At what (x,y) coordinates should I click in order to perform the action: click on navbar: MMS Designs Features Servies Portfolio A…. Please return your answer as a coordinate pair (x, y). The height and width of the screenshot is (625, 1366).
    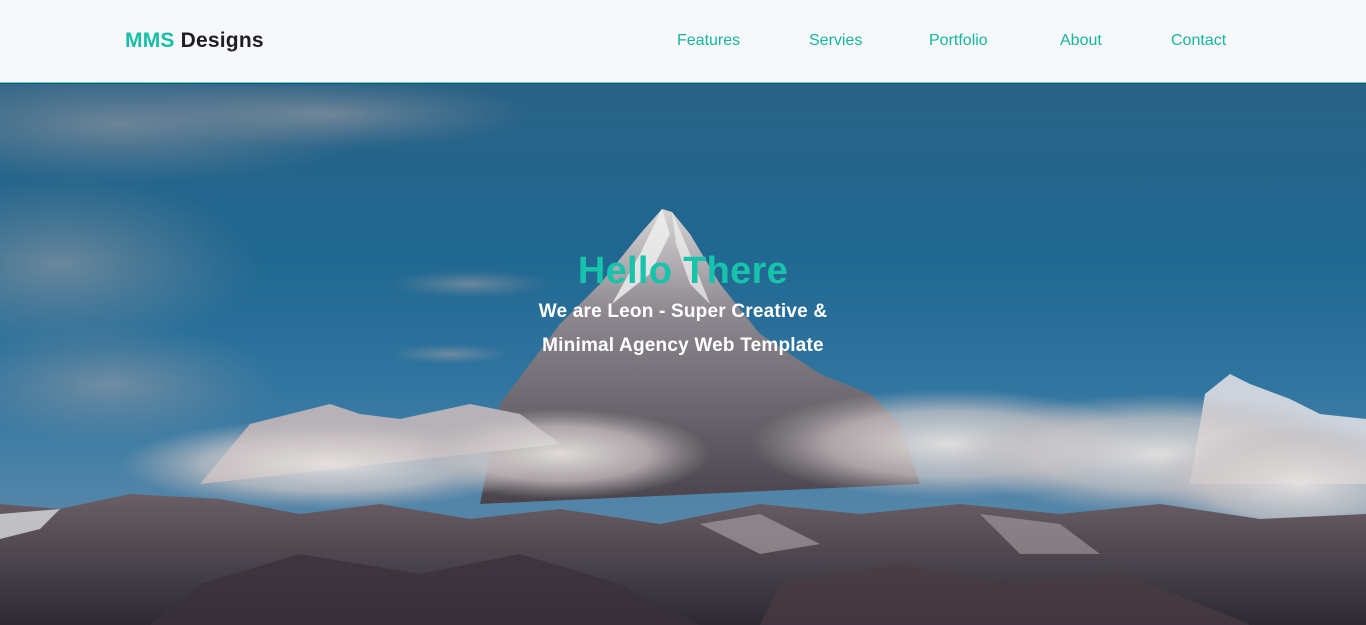
    Looking at the image, I should click on (683, 41).